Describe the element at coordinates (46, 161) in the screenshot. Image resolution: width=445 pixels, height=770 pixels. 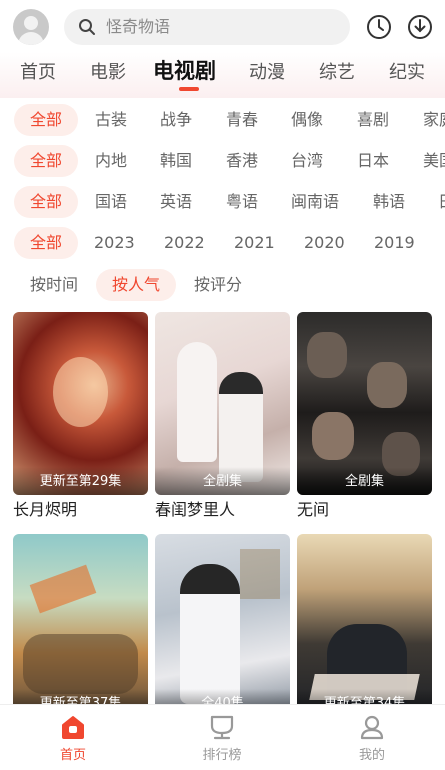
I see `region-chip-all: 全部` at that location.